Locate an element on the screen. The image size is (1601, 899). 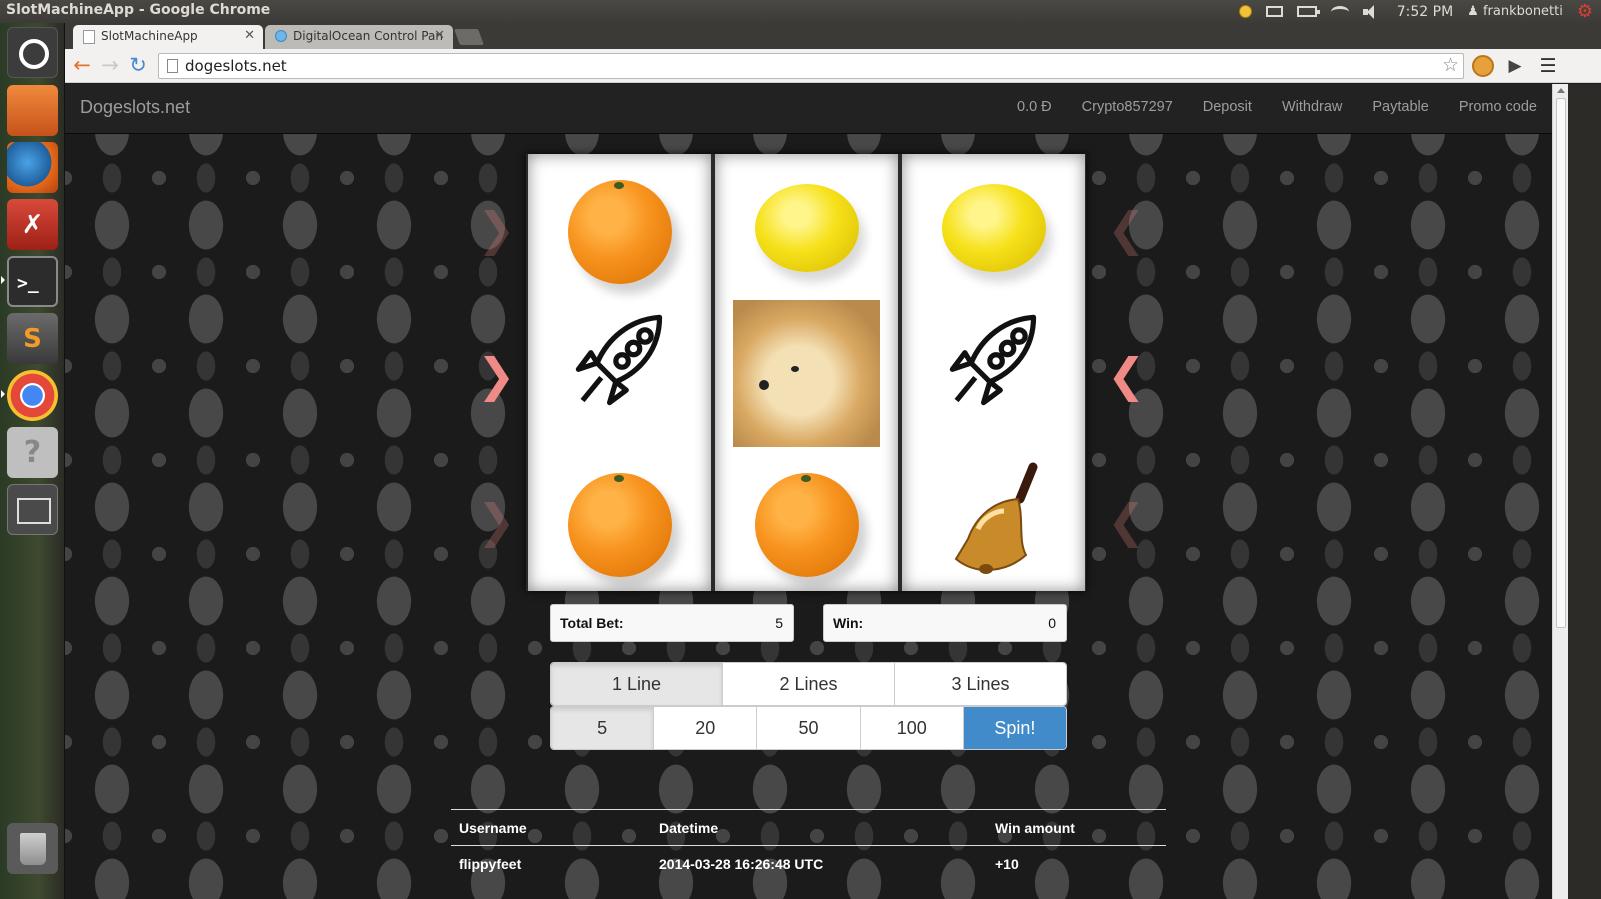
help-icon: ? is located at coordinates (32, 452).